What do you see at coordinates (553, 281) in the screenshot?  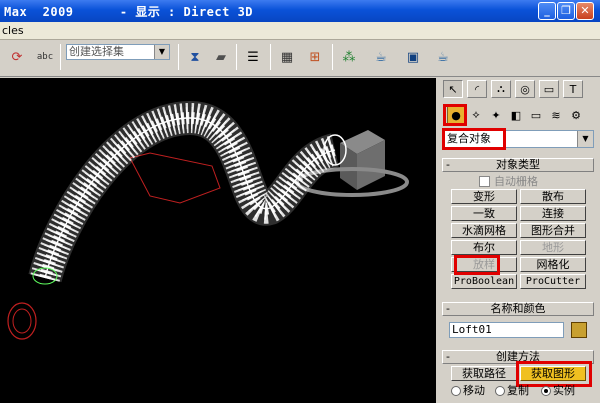 I see `procutter-button: ProCutter` at bounding box center [553, 281].